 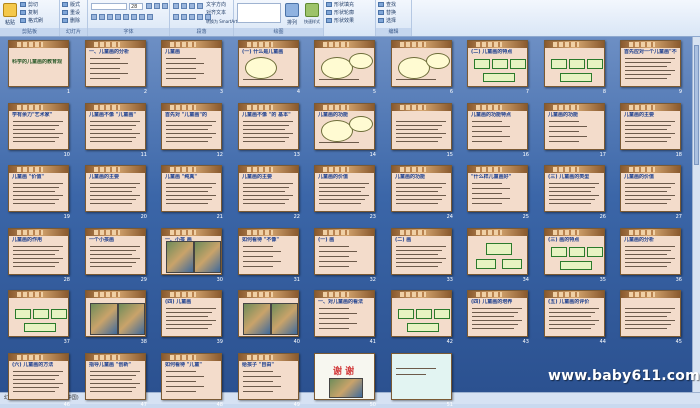 What do you see at coordinates (115, 63) in the screenshot?
I see `slide-thumbnail: 一、儿童画的分析` at bounding box center [115, 63].